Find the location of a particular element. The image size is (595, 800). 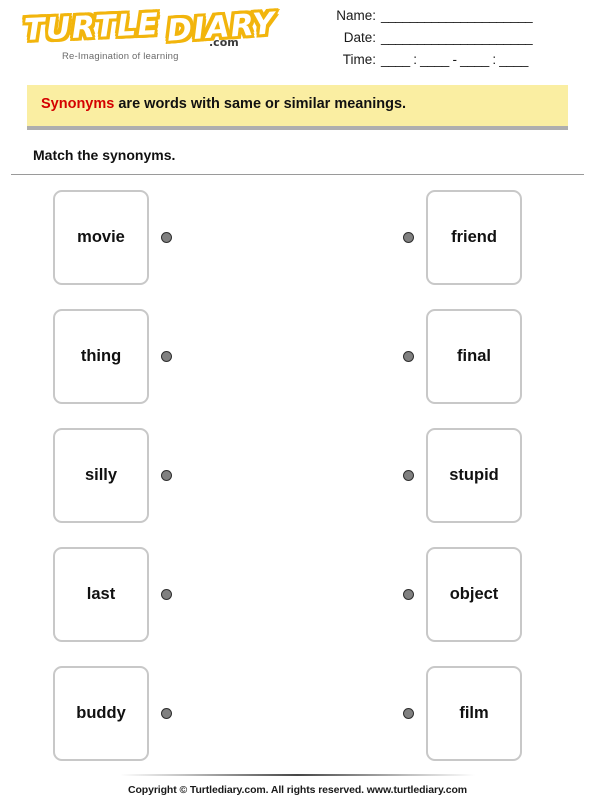

match-row-right-1: friend is located at coordinates (462, 237).